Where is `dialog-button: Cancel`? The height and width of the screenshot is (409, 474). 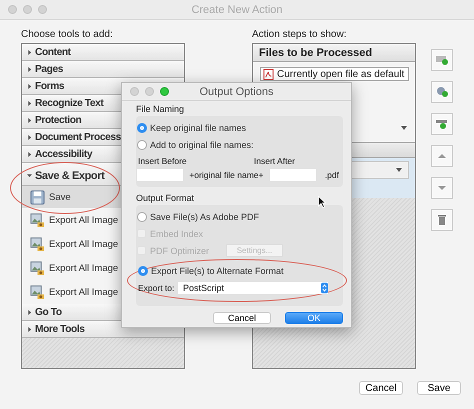
dialog-button: Cancel is located at coordinates (242, 318).